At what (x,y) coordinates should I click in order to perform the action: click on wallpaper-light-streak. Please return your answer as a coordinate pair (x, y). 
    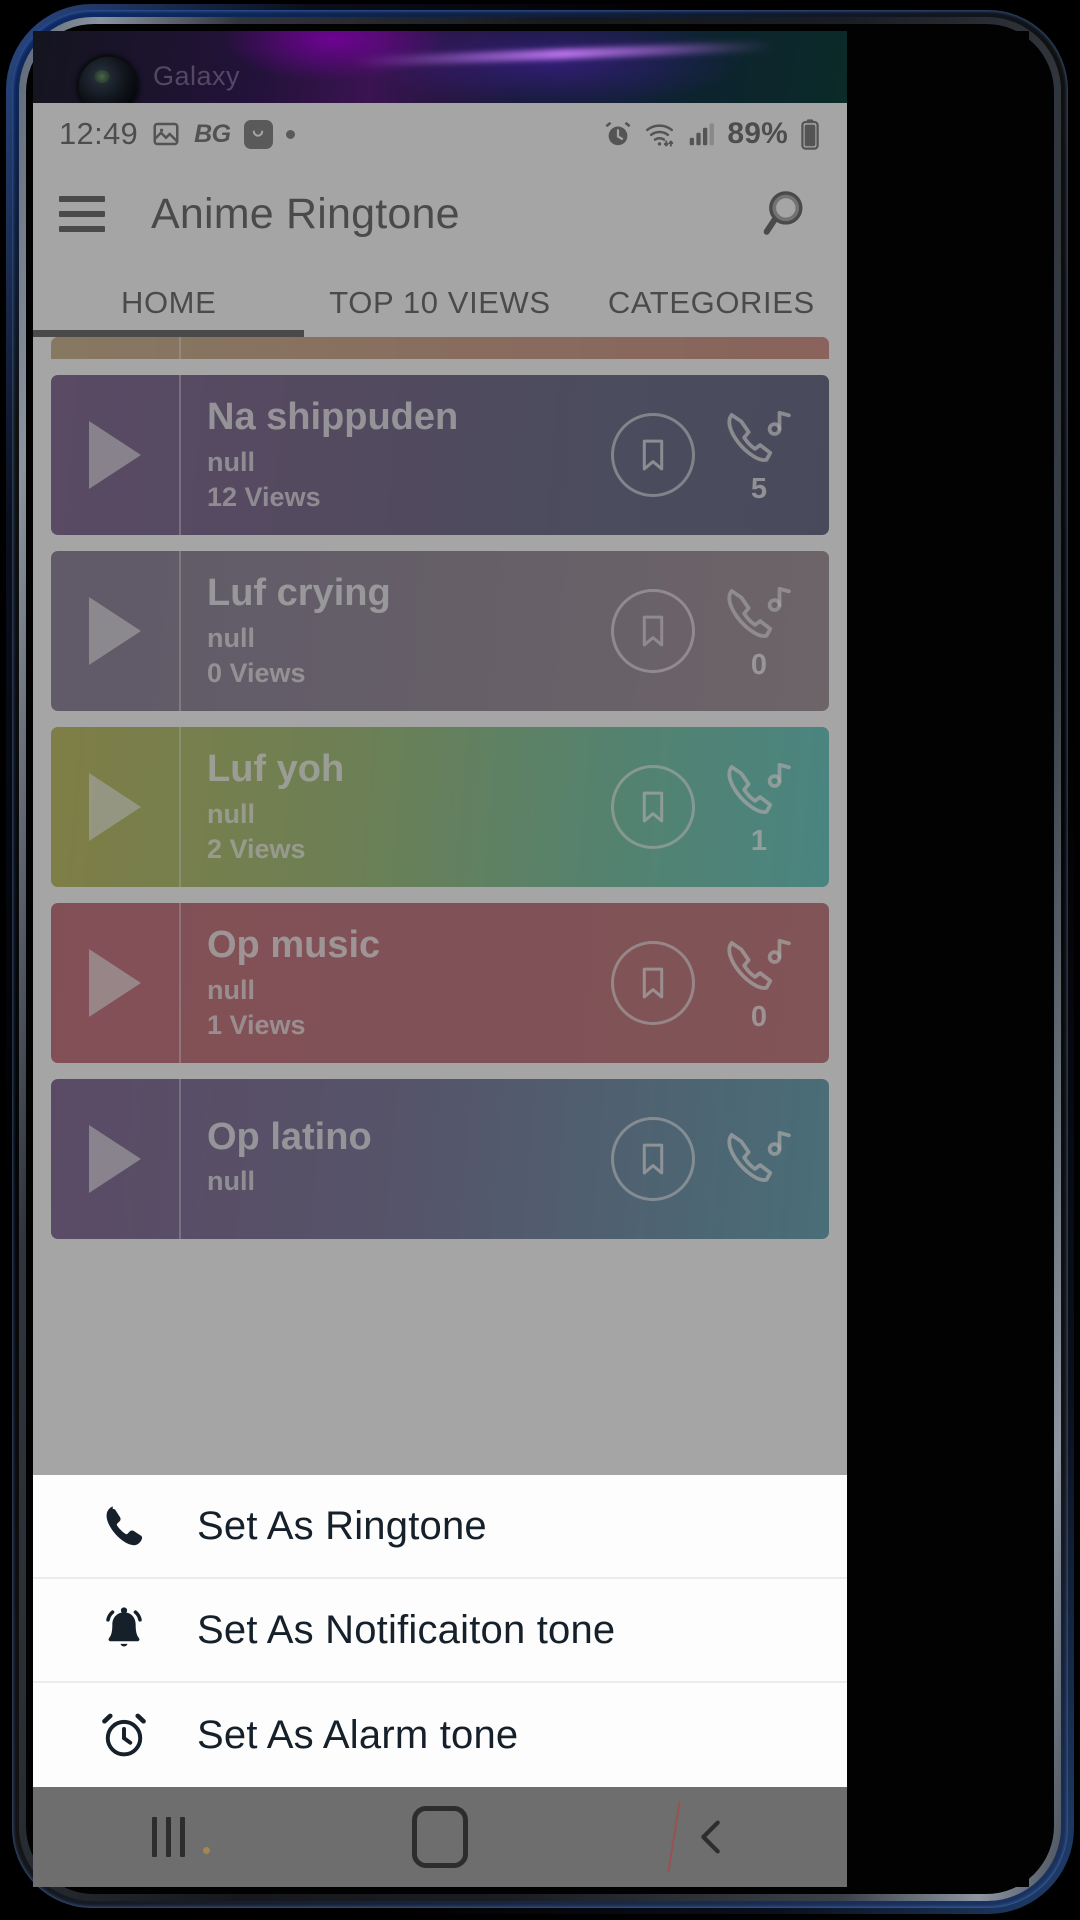
    Looking at the image, I should click on (563, 54).